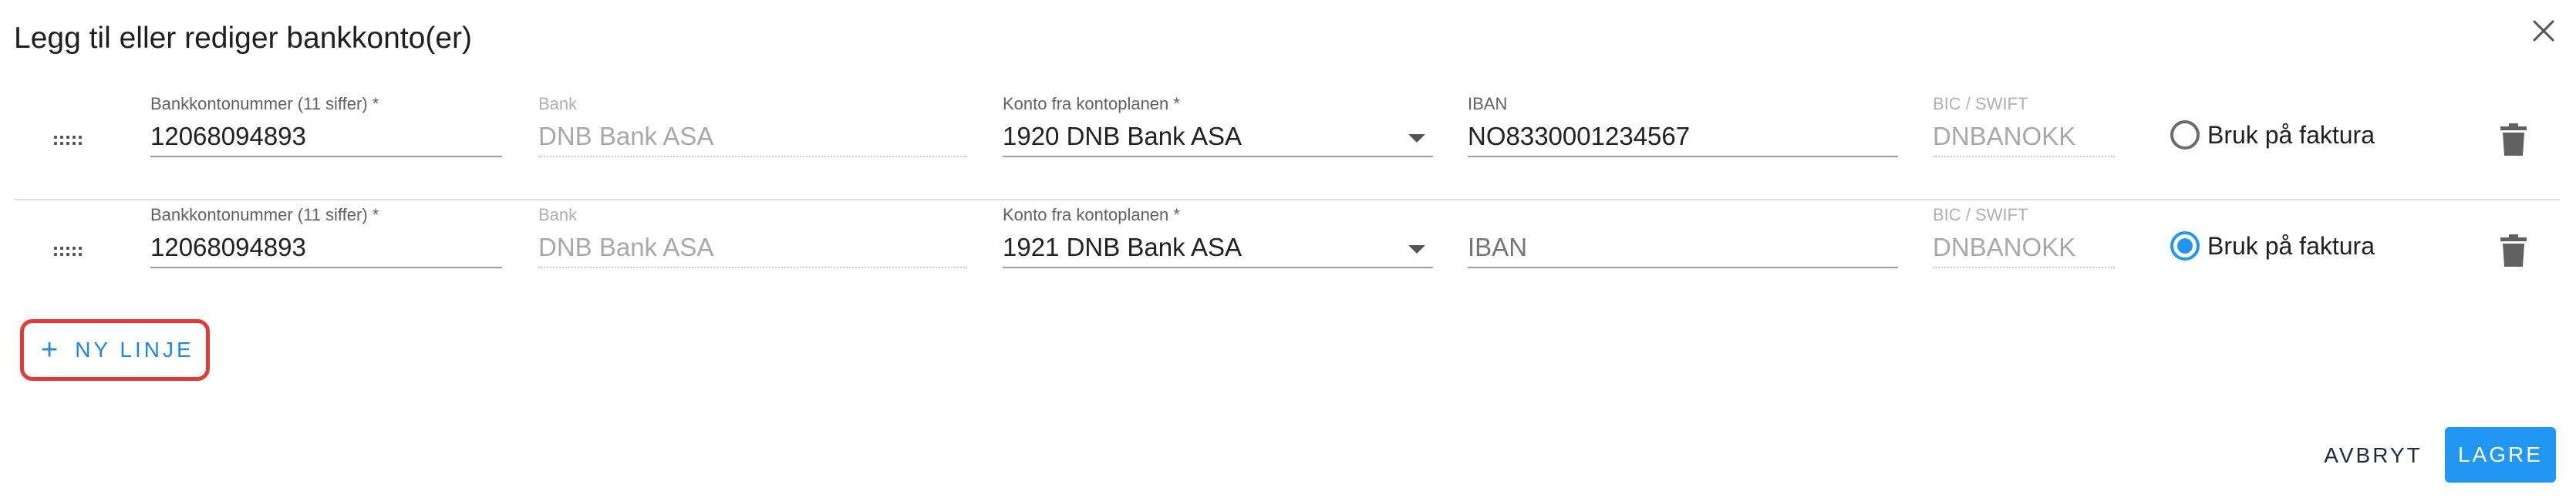 This screenshot has width=2576, height=498. Describe the element at coordinates (1488, 103) in the screenshot. I see `iban-label: IBAN` at that location.